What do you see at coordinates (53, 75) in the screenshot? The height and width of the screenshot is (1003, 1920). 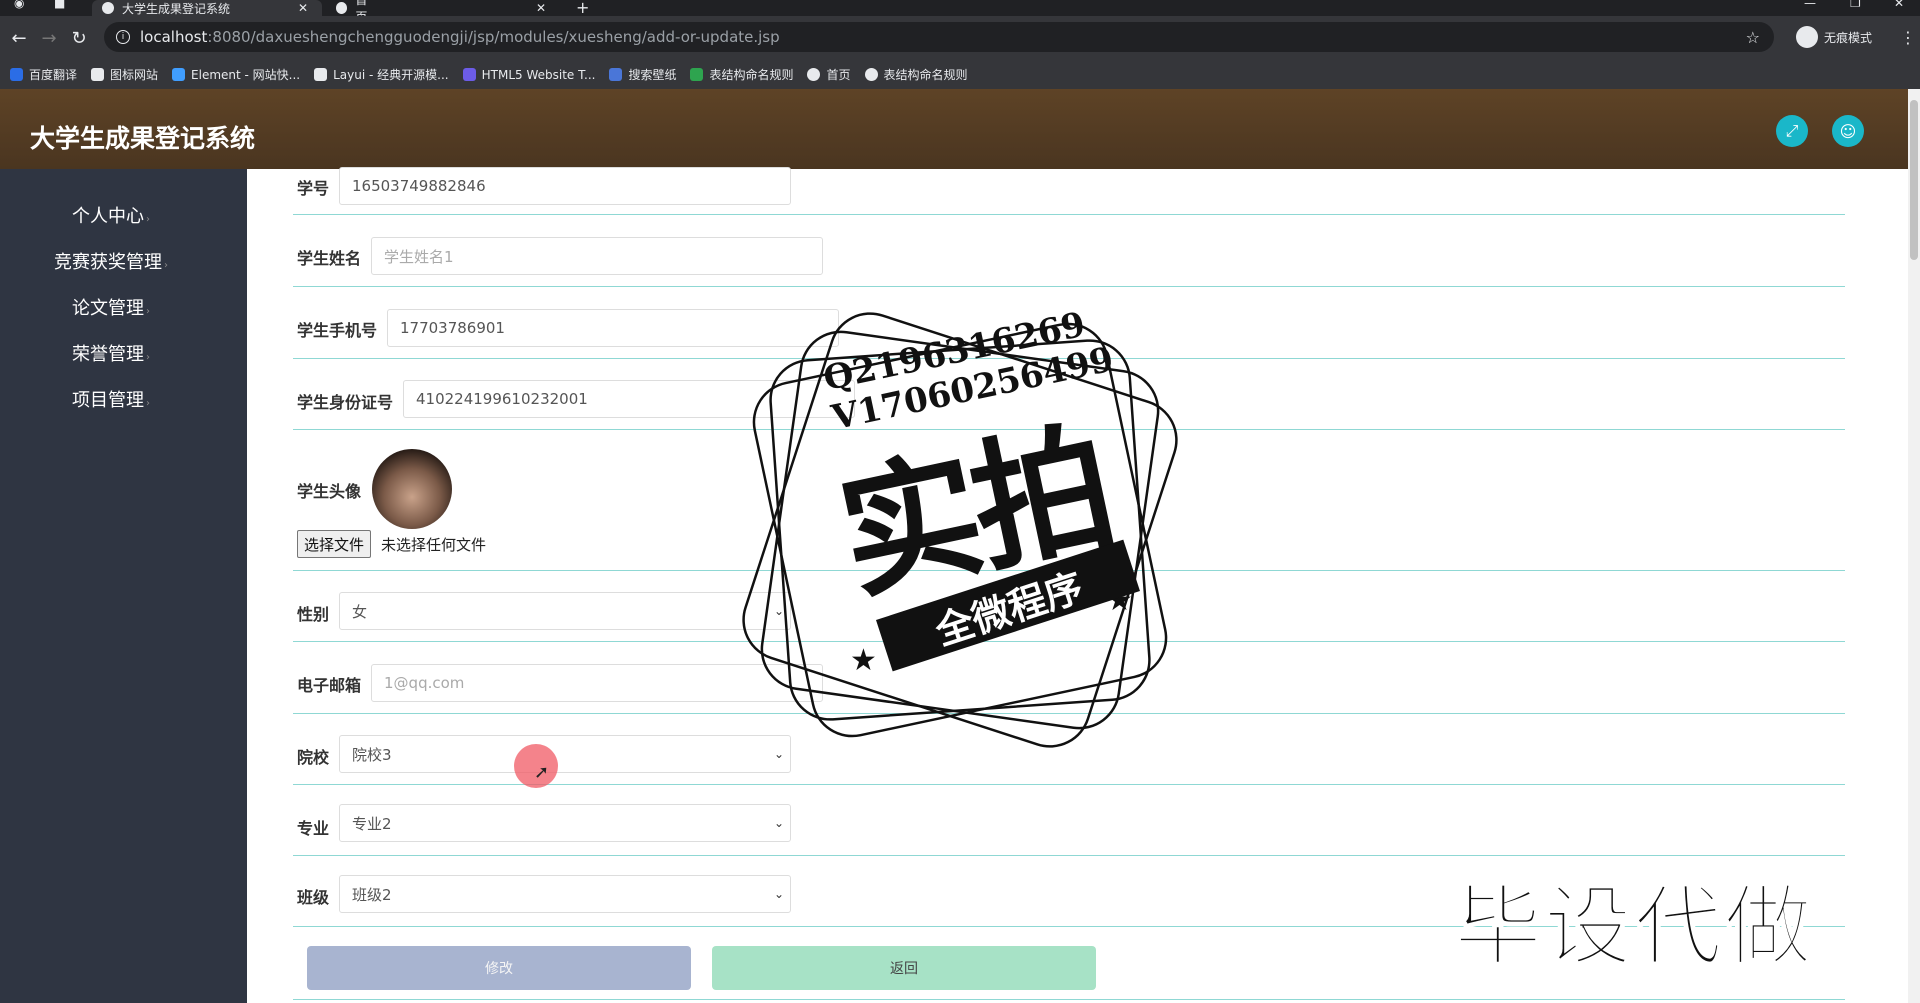 I see `bookmark-label: 百度翻译` at bounding box center [53, 75].